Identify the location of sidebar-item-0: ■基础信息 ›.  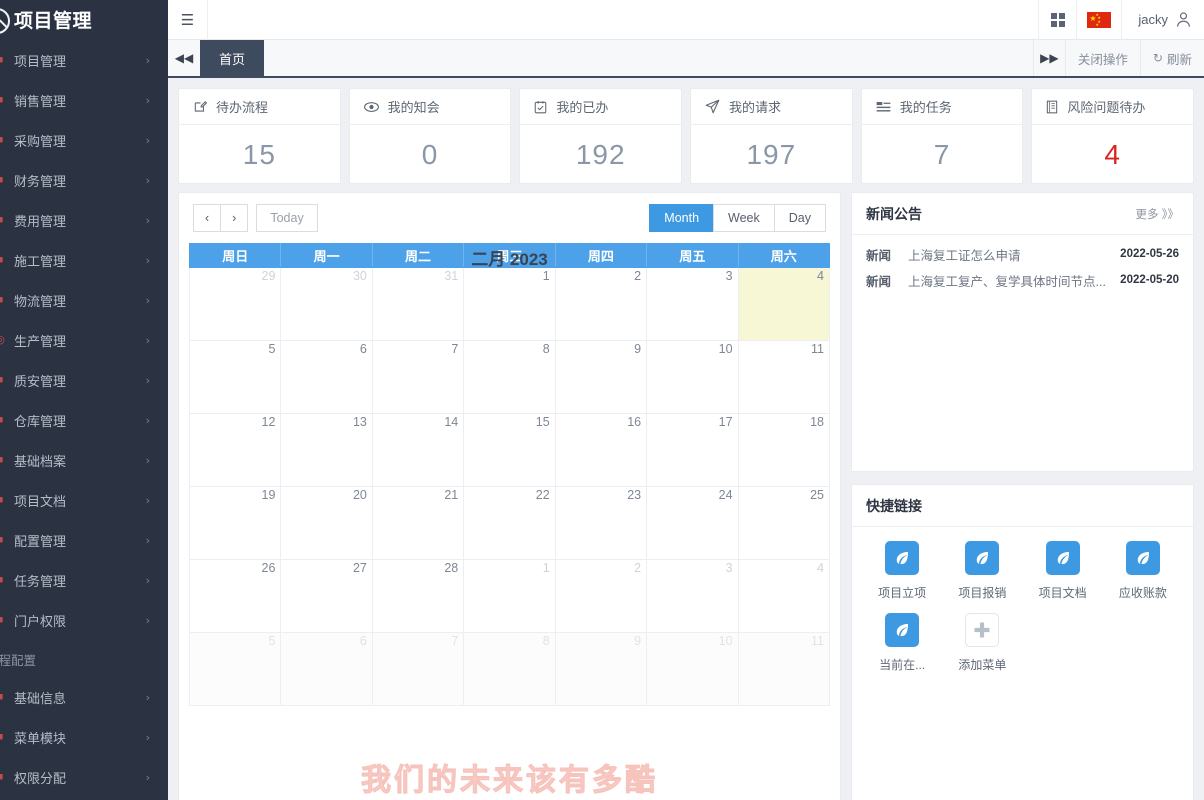
(84, 697).